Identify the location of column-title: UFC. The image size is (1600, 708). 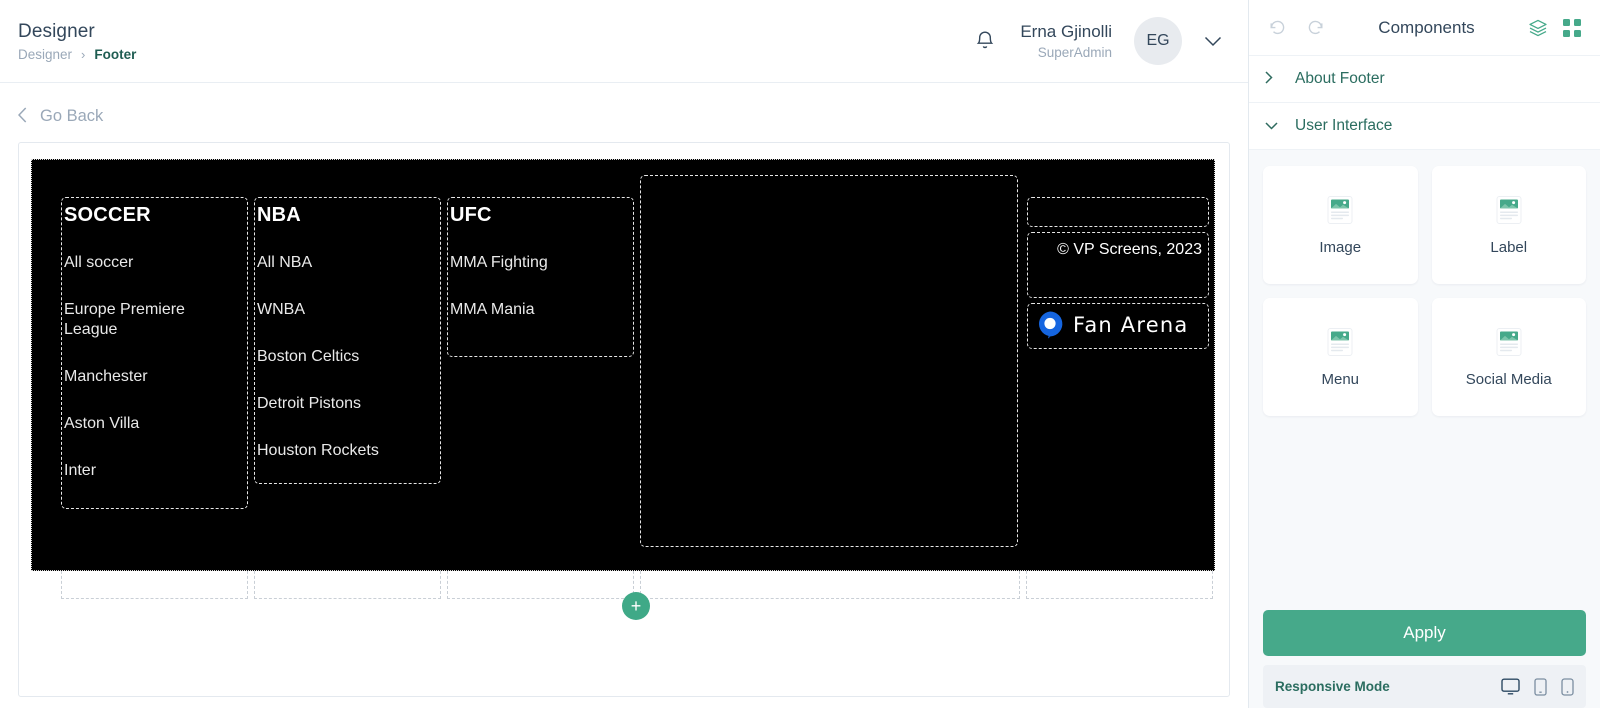
(471, 215).